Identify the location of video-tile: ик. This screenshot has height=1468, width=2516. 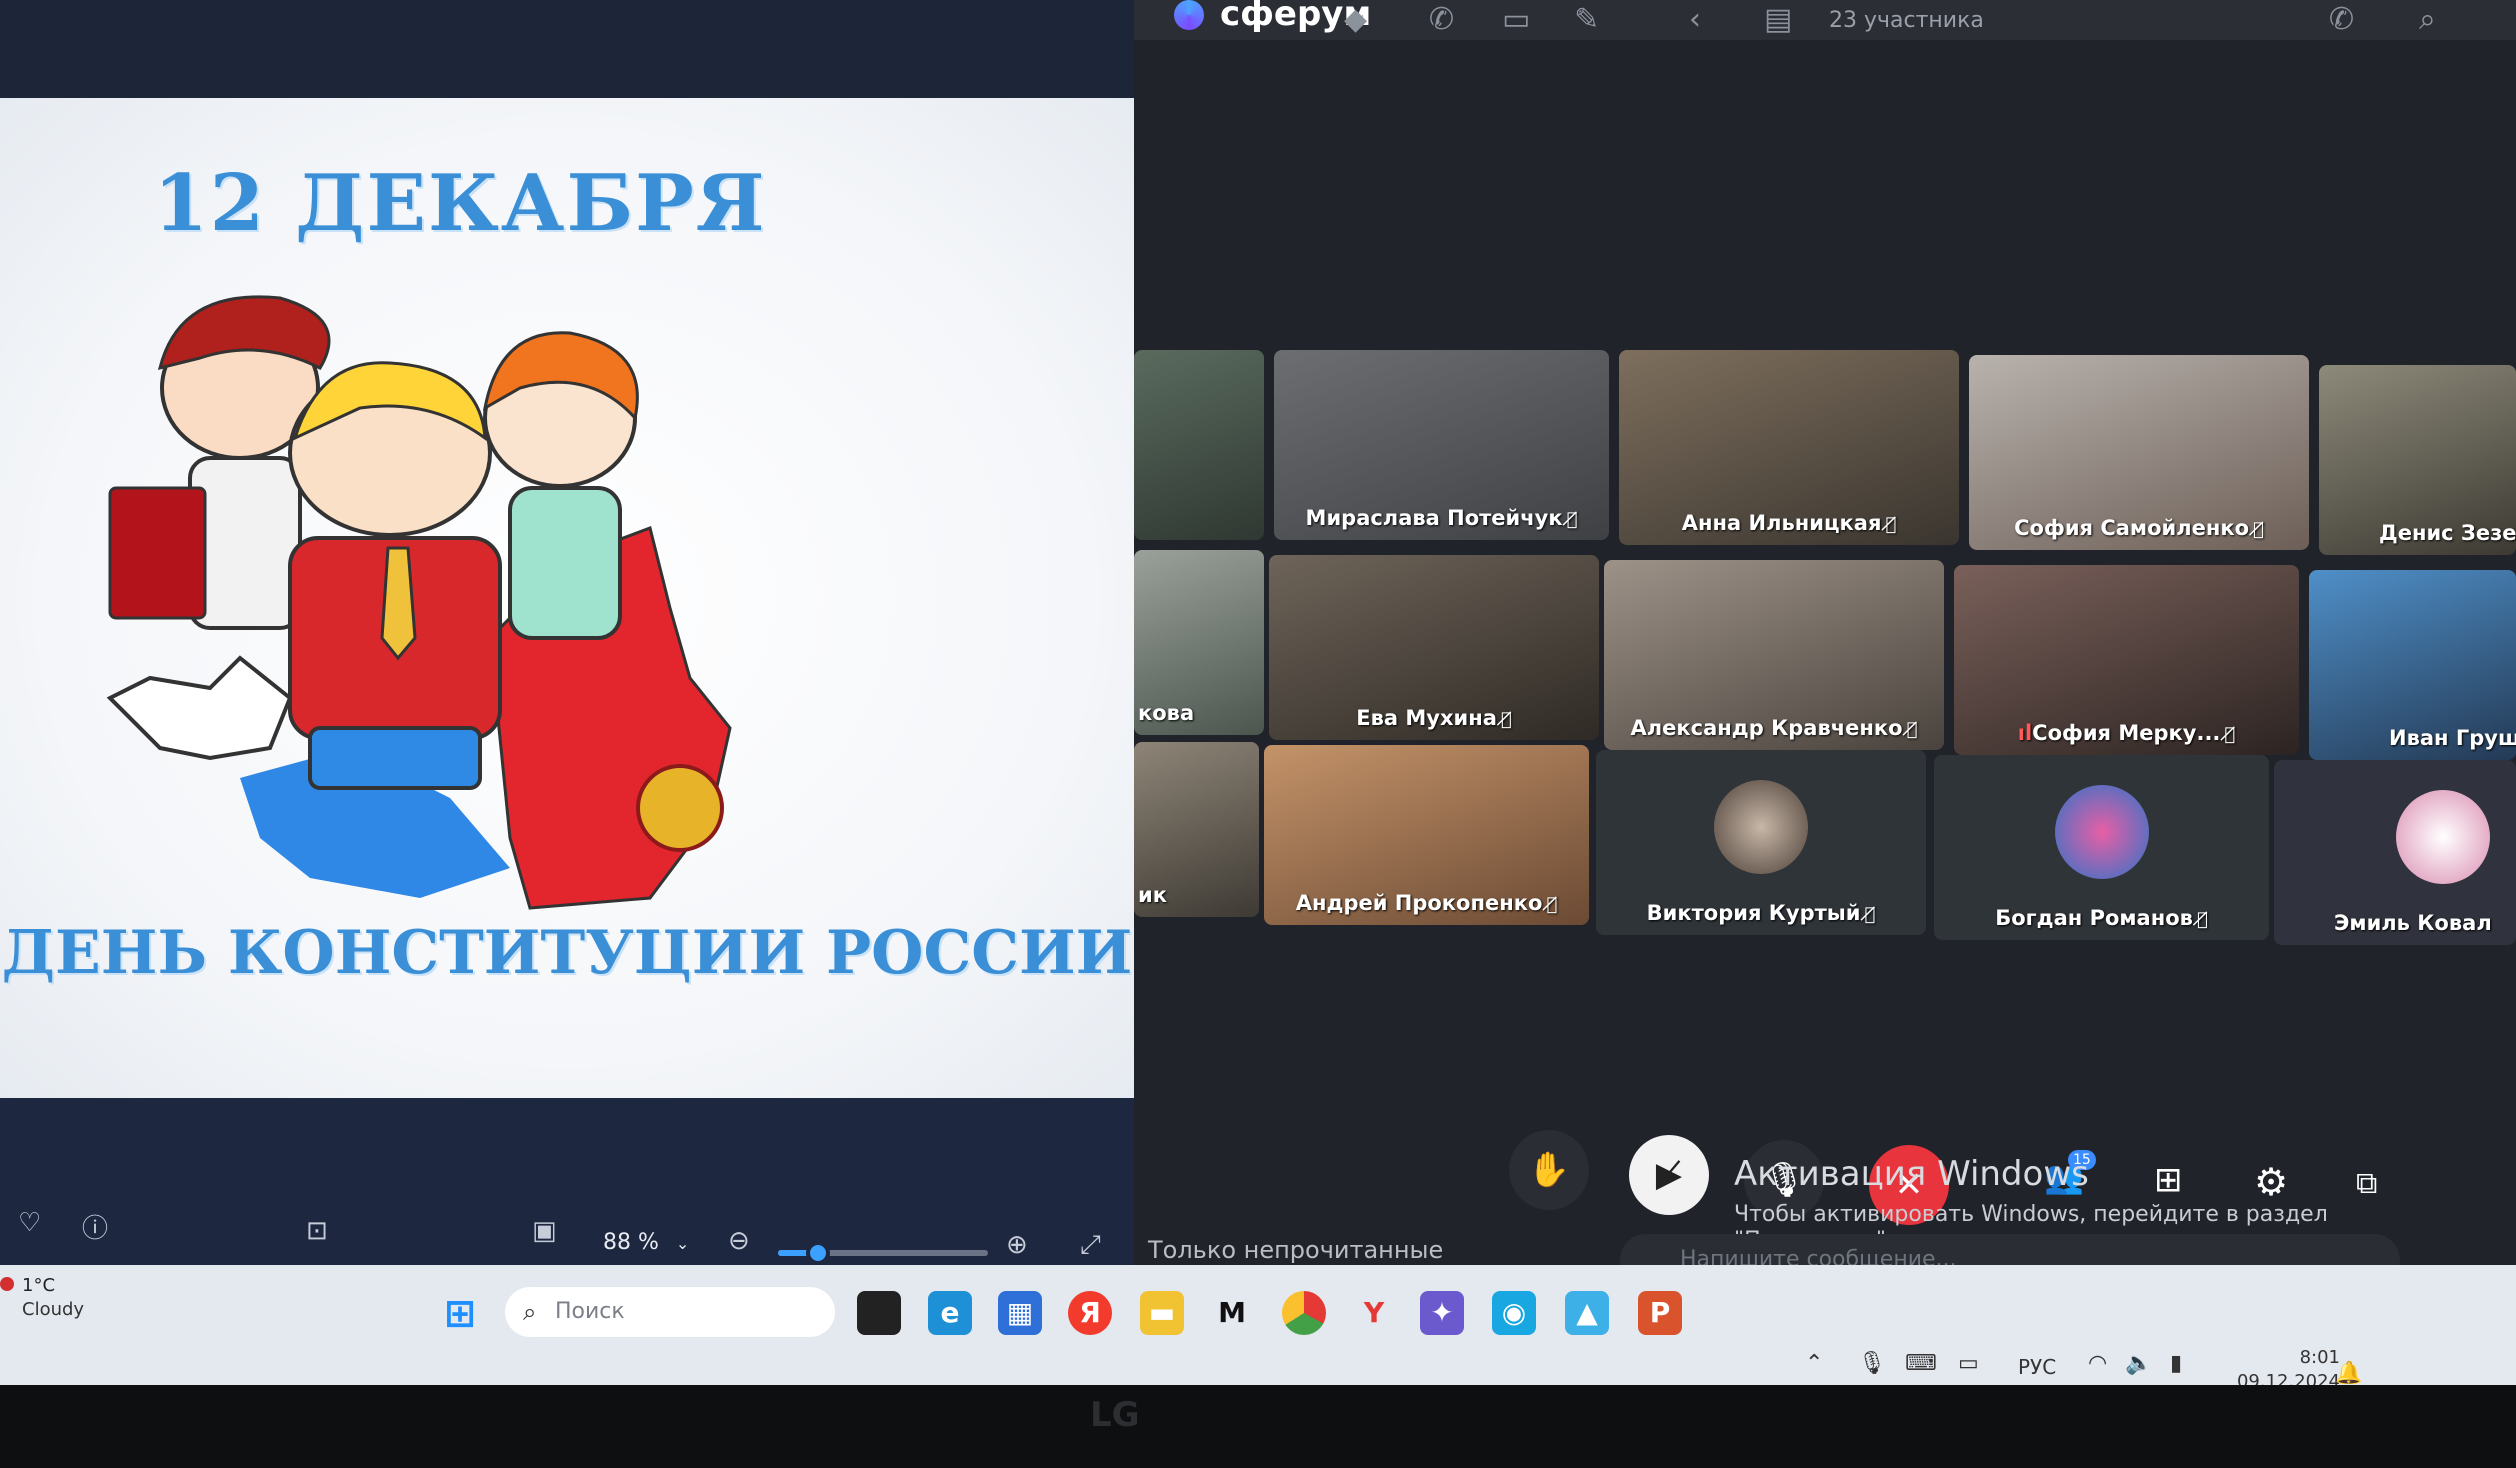
(1196, 829).